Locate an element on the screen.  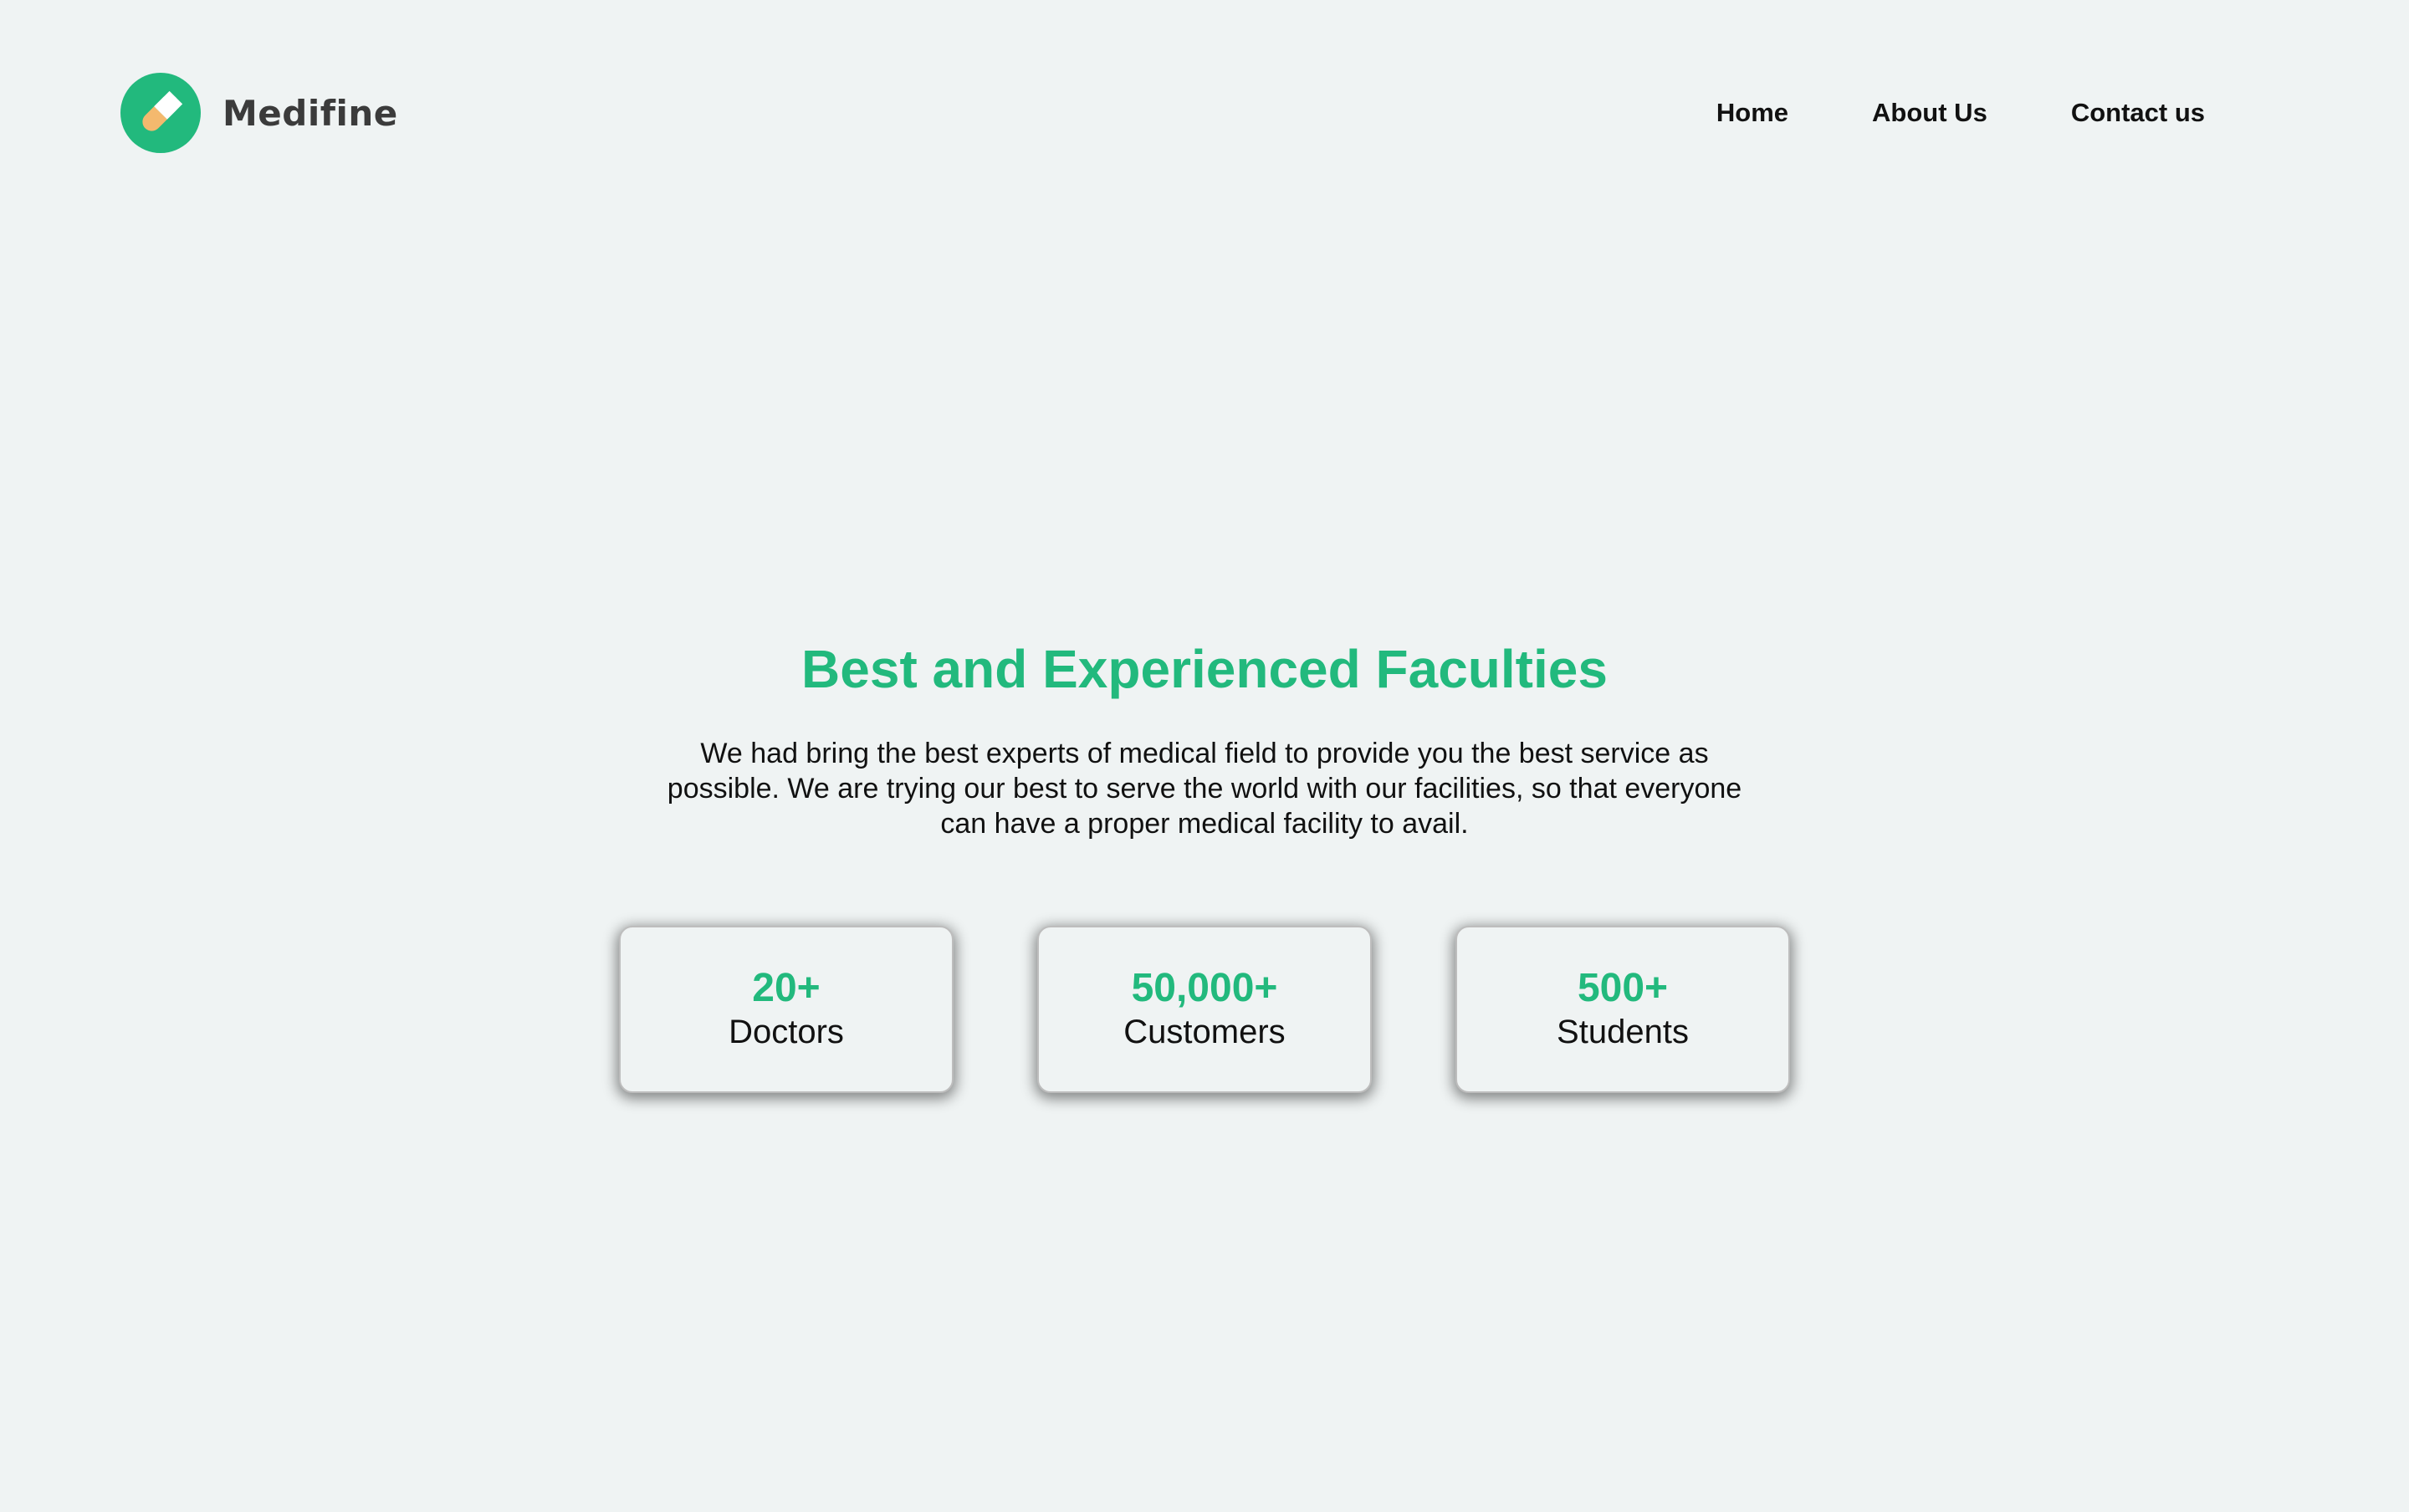
nav-about-us: About Us is located at coordinates (1929, 113).